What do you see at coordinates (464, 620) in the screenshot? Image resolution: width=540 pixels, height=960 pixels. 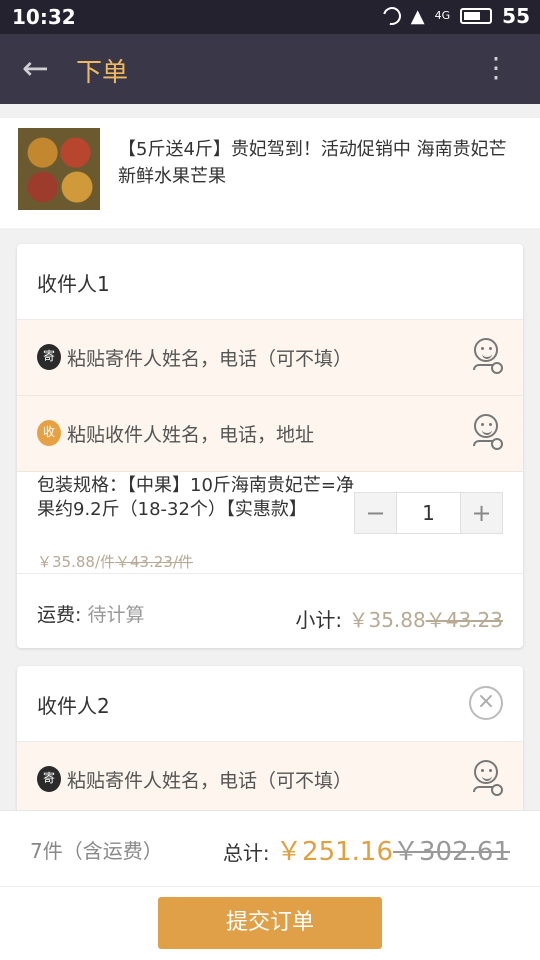 I see `subtotal-original: ￥43.23` at bounding box center [464, 620].